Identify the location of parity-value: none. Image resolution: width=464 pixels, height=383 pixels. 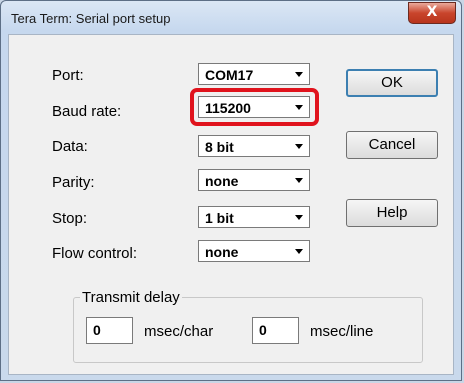
(222, 181).